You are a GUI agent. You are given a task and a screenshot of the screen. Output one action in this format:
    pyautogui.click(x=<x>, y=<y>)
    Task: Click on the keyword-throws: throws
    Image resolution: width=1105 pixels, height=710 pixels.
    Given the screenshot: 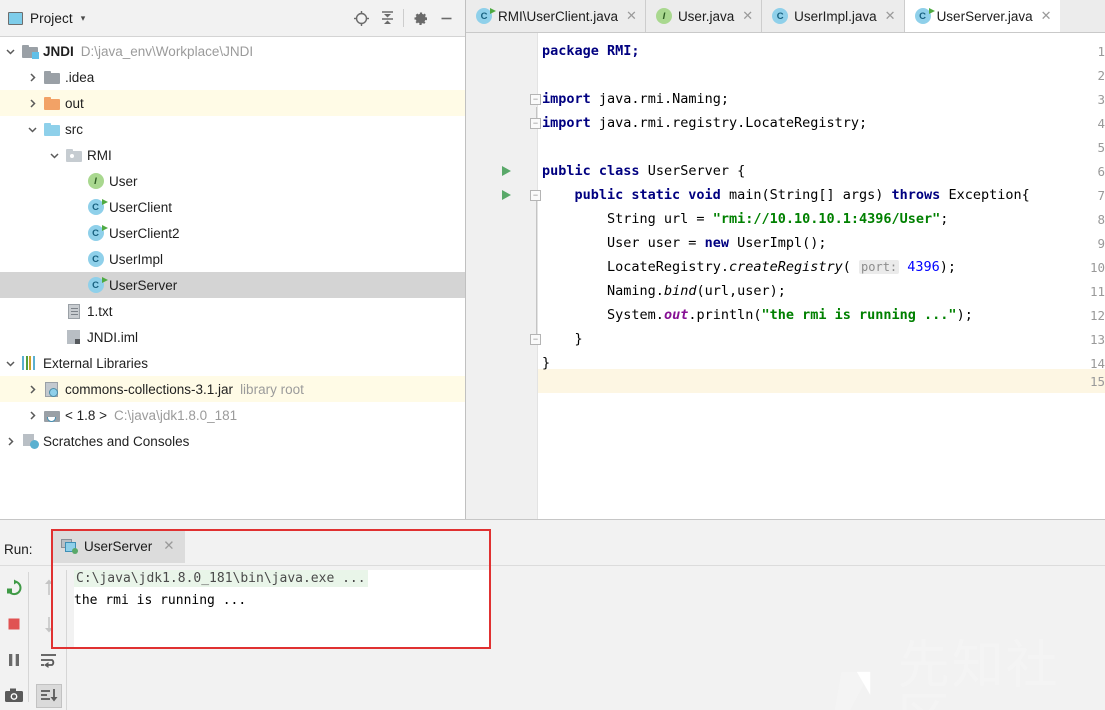 What is the action you would take?
    pyautogui.click(x=916, y=195)
    